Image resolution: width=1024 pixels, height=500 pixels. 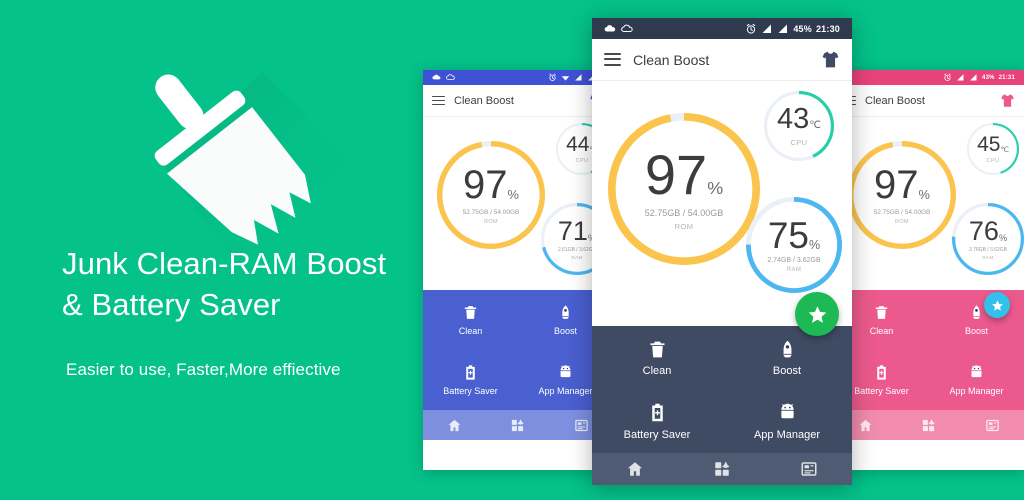 I want to click on tab-bar, so click(x=518, y=425).